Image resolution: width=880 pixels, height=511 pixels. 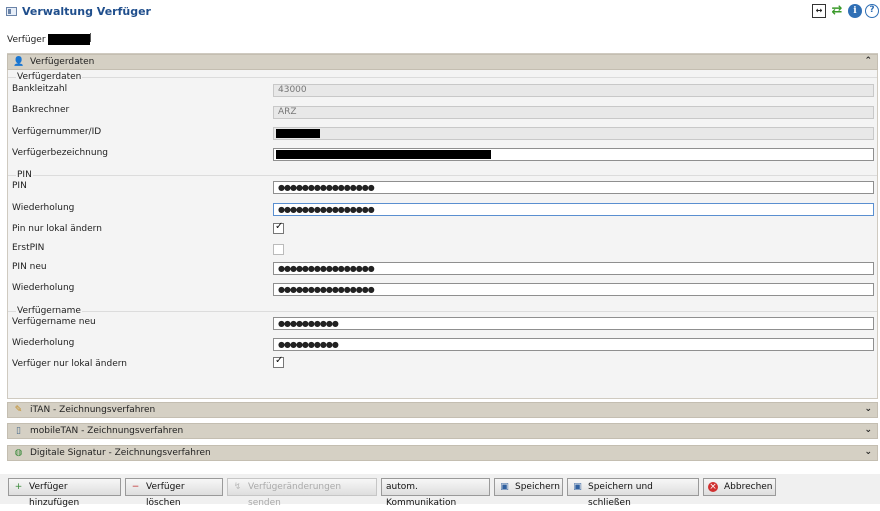 What do you see at coordinates (18, 410) in the screenshot?
I see `pencil-icon: ✎` at bounding box center [18, 410].